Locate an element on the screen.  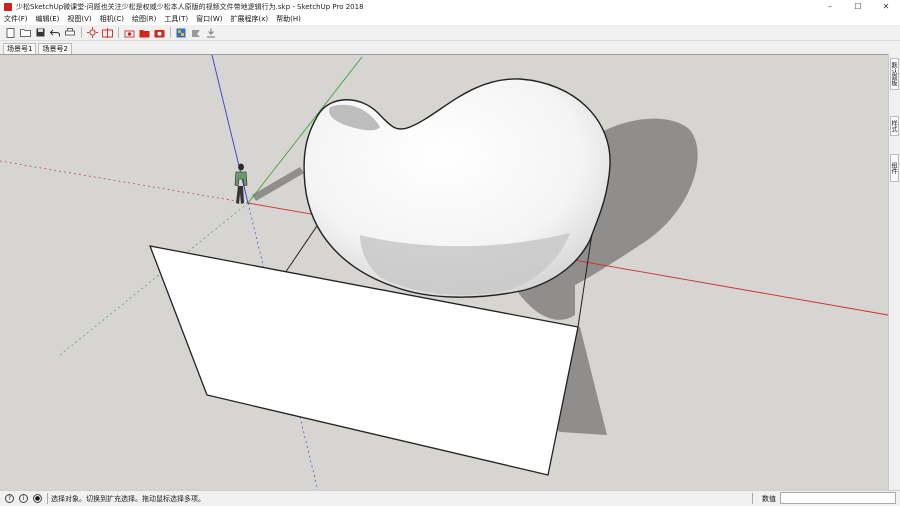
warehouse-icon is located at coordinates (129, 33).